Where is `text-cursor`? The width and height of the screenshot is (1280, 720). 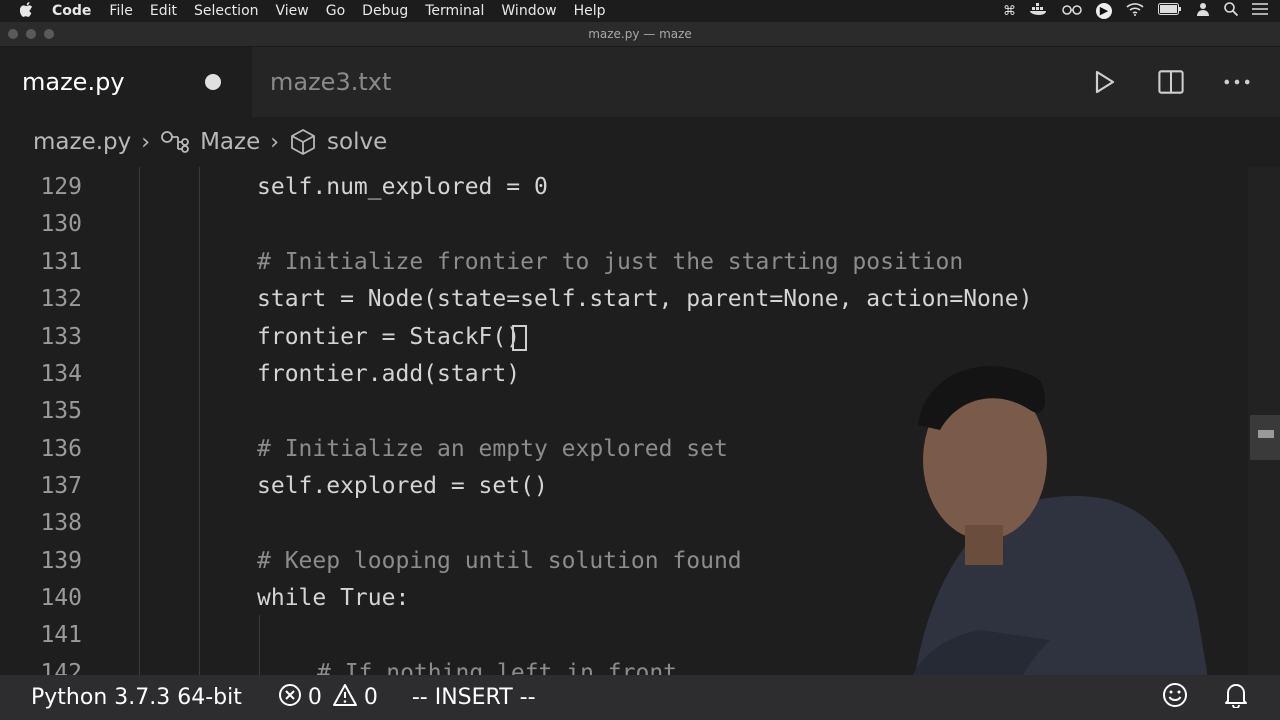
text-cursor is located at coordinates (519, 338).